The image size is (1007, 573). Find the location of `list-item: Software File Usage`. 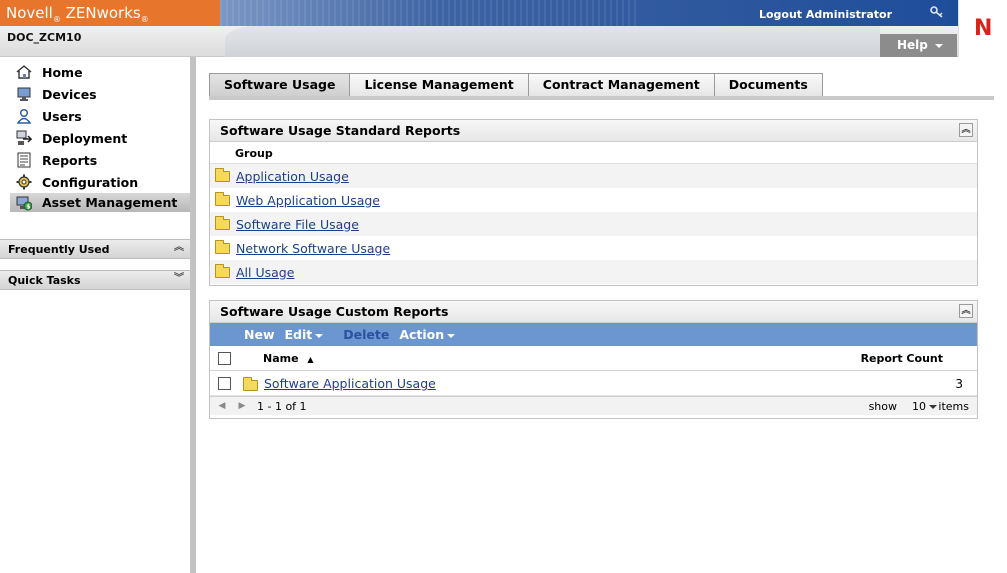

list-item: Software File Usage is located at coordinates (593, 224).